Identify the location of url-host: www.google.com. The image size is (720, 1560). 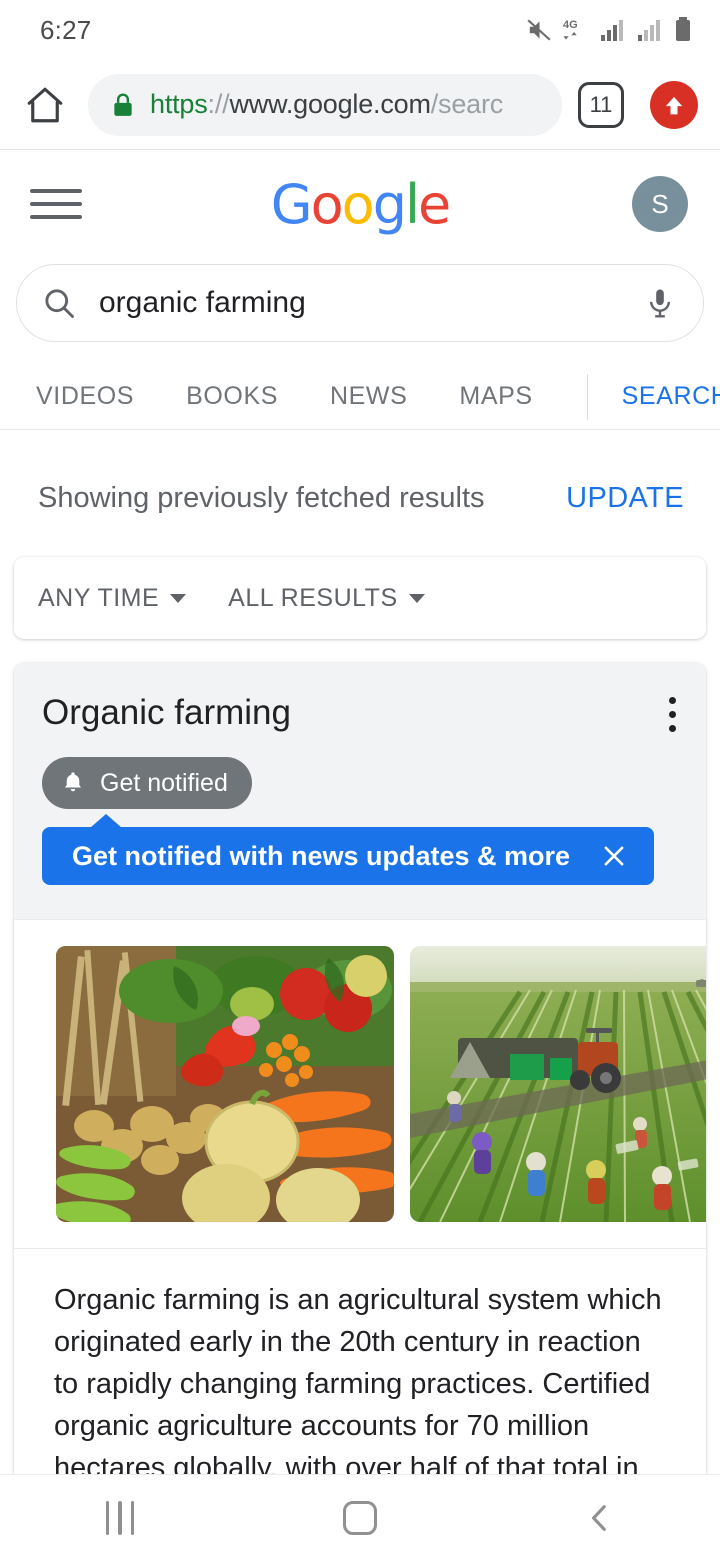
(330, 104).